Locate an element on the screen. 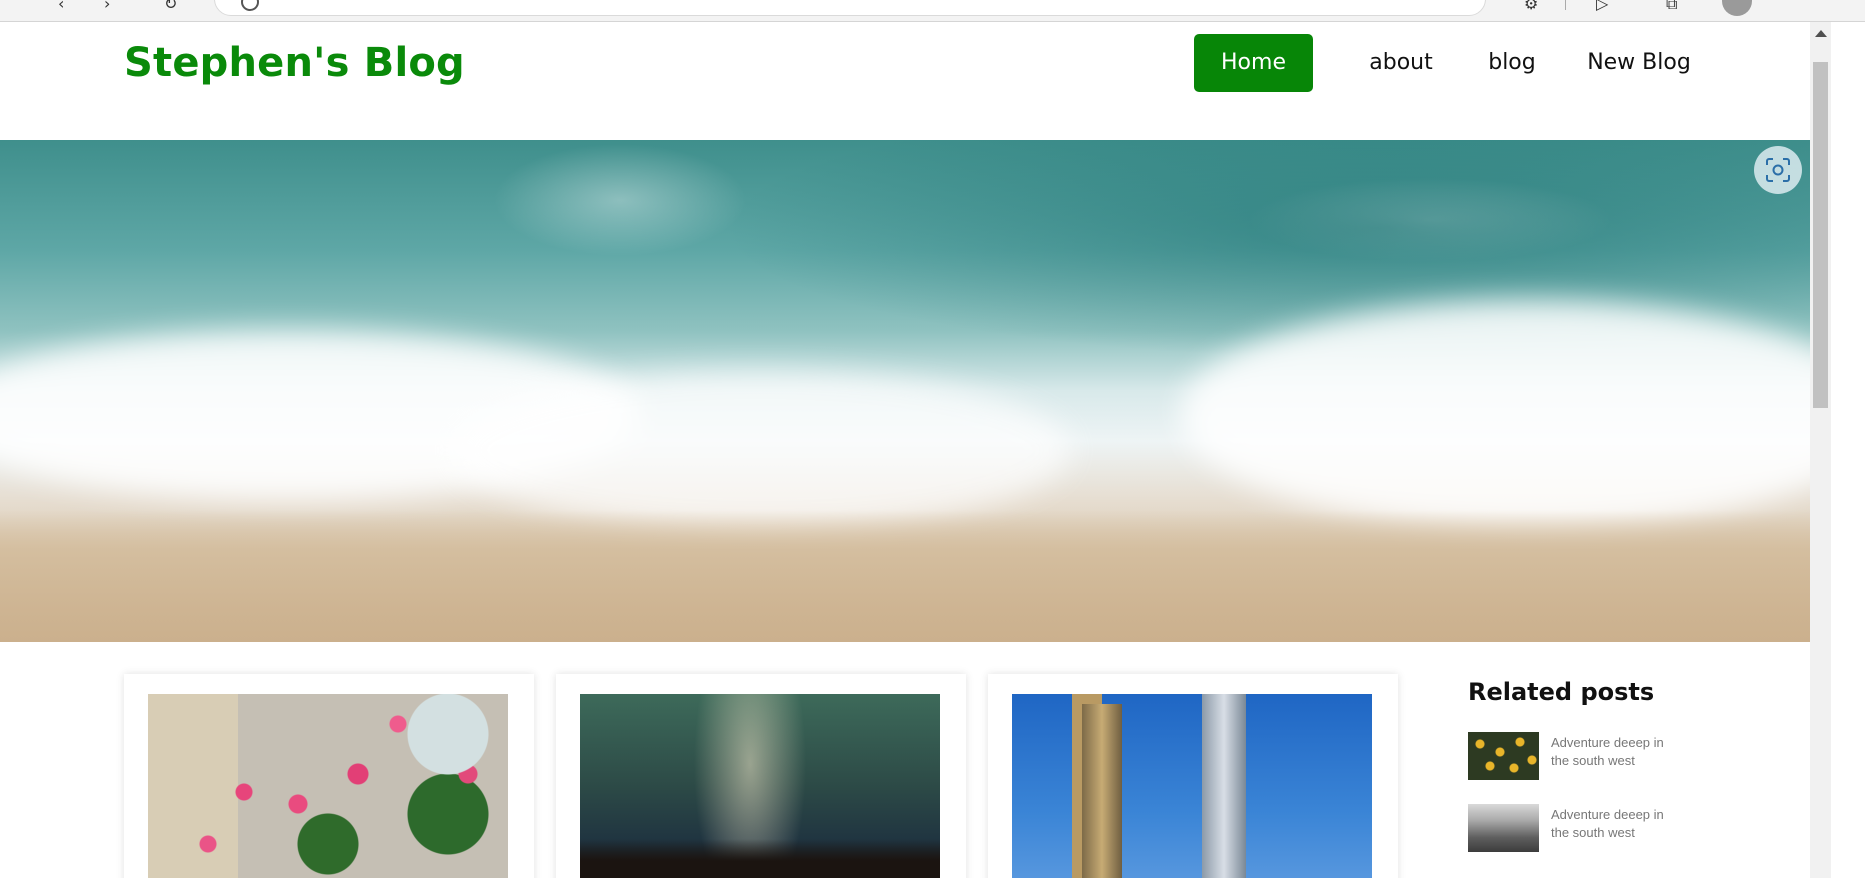 The width and height of the screenshot is (1865, 878). back-icon: ‹ is located at coordinates (61, 6).